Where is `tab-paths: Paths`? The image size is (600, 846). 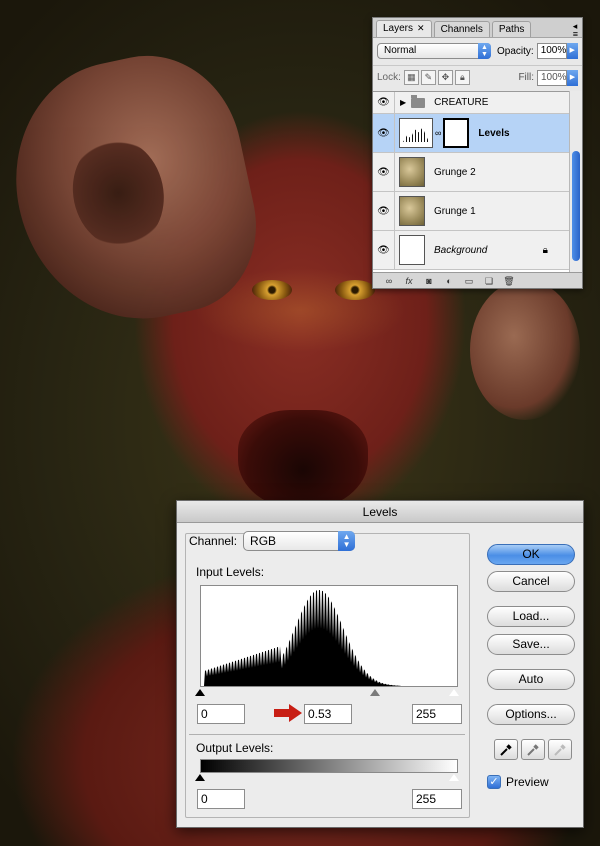 tab-paths: Paths is located at coordinates (511, 29).